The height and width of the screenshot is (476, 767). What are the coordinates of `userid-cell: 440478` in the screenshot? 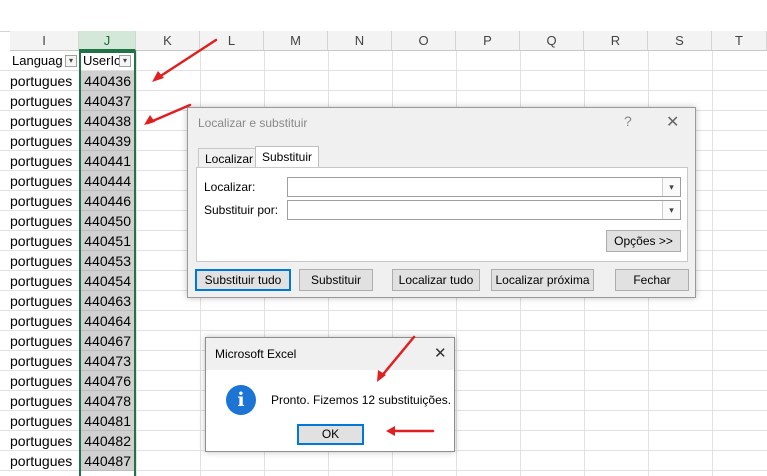 It's located at (107, 401).